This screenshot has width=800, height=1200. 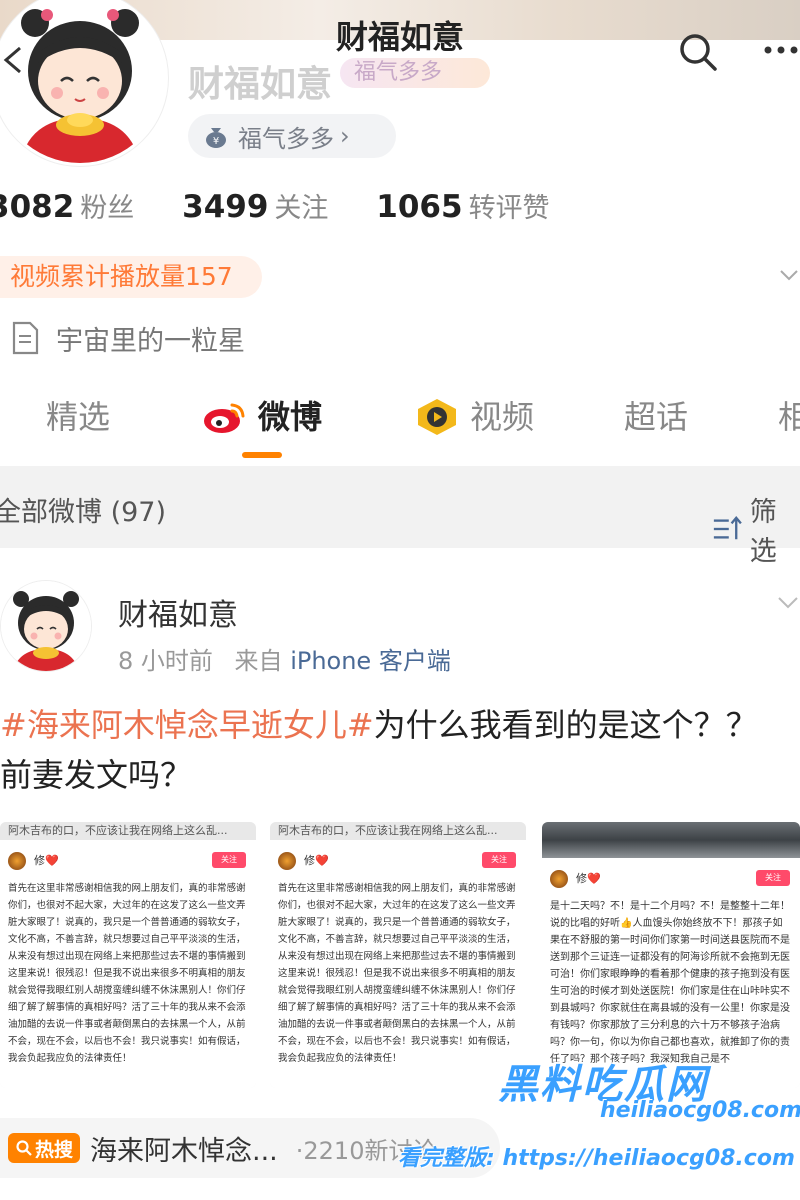 I want to click on profile-intro: 宇宙里的一粒星, so click(x=127, y=338).